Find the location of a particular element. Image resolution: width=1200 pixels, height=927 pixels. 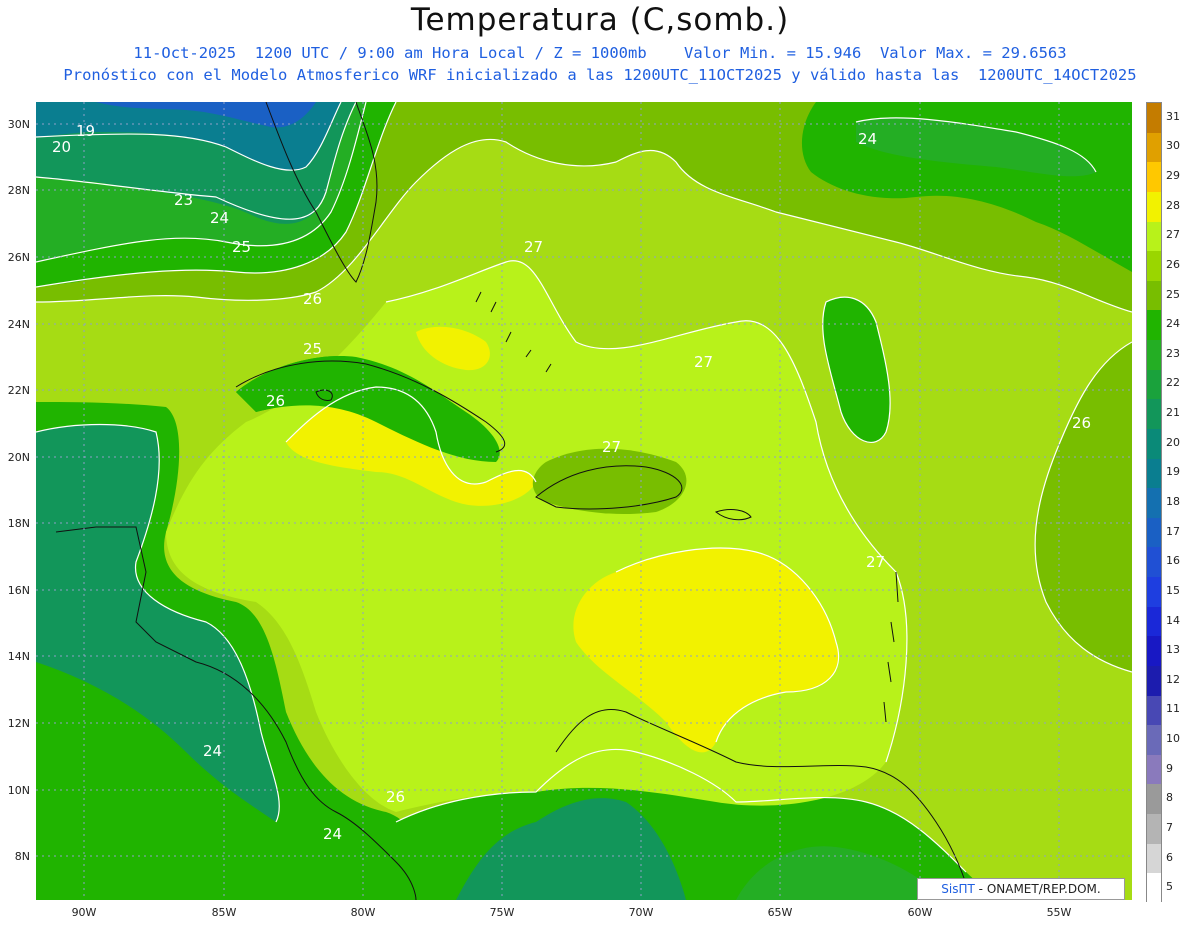

legend-label: 22 is located at coordinates (1173, 383).